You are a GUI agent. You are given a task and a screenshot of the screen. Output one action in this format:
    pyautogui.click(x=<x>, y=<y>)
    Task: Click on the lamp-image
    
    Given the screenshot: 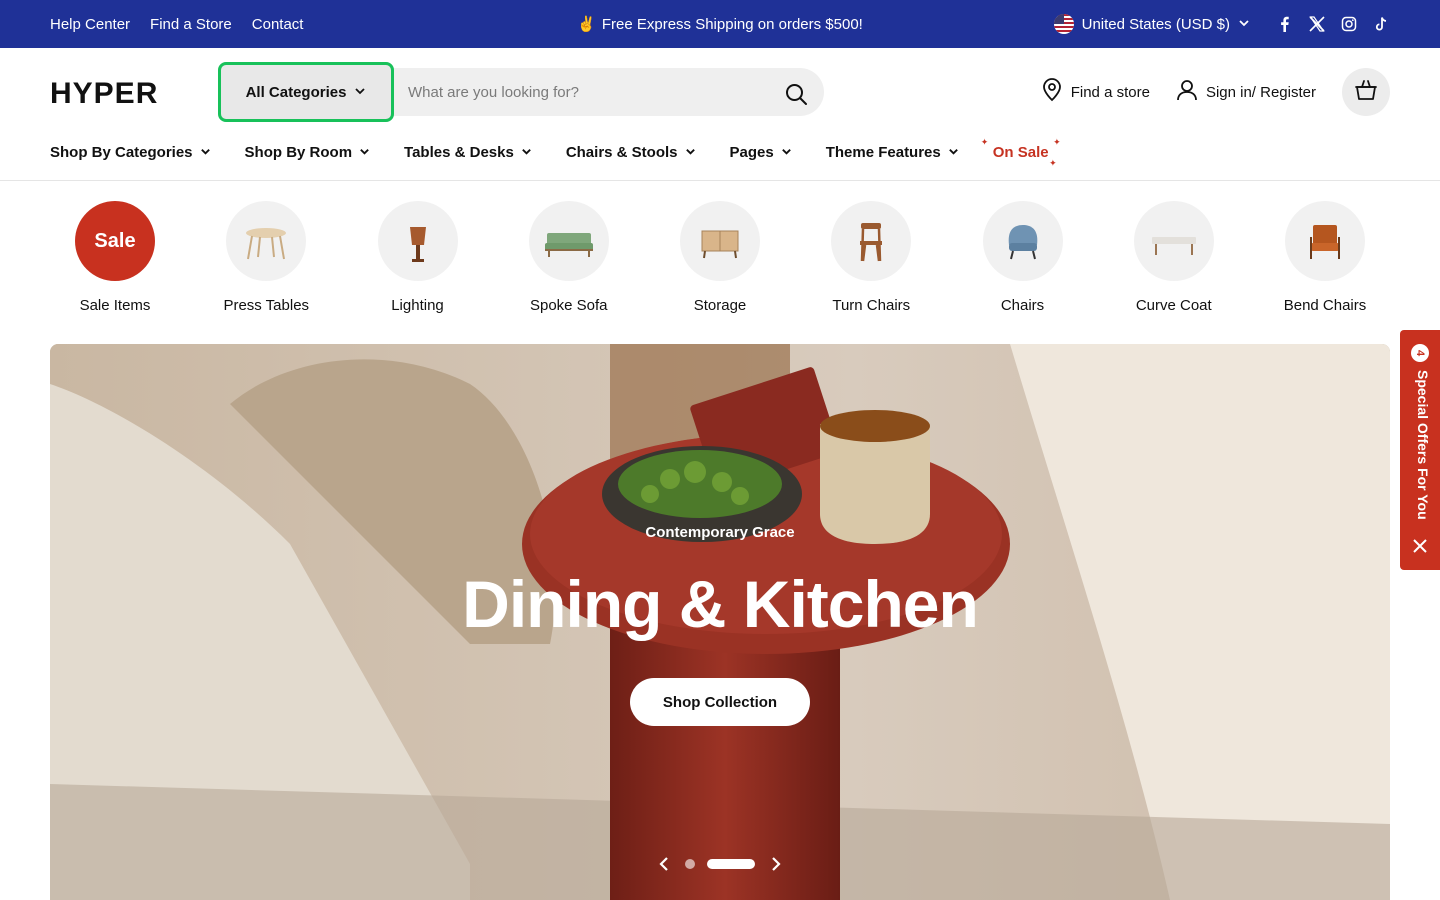 What is the action you would take?
    pyautogui.click(x=417, y=241)
    